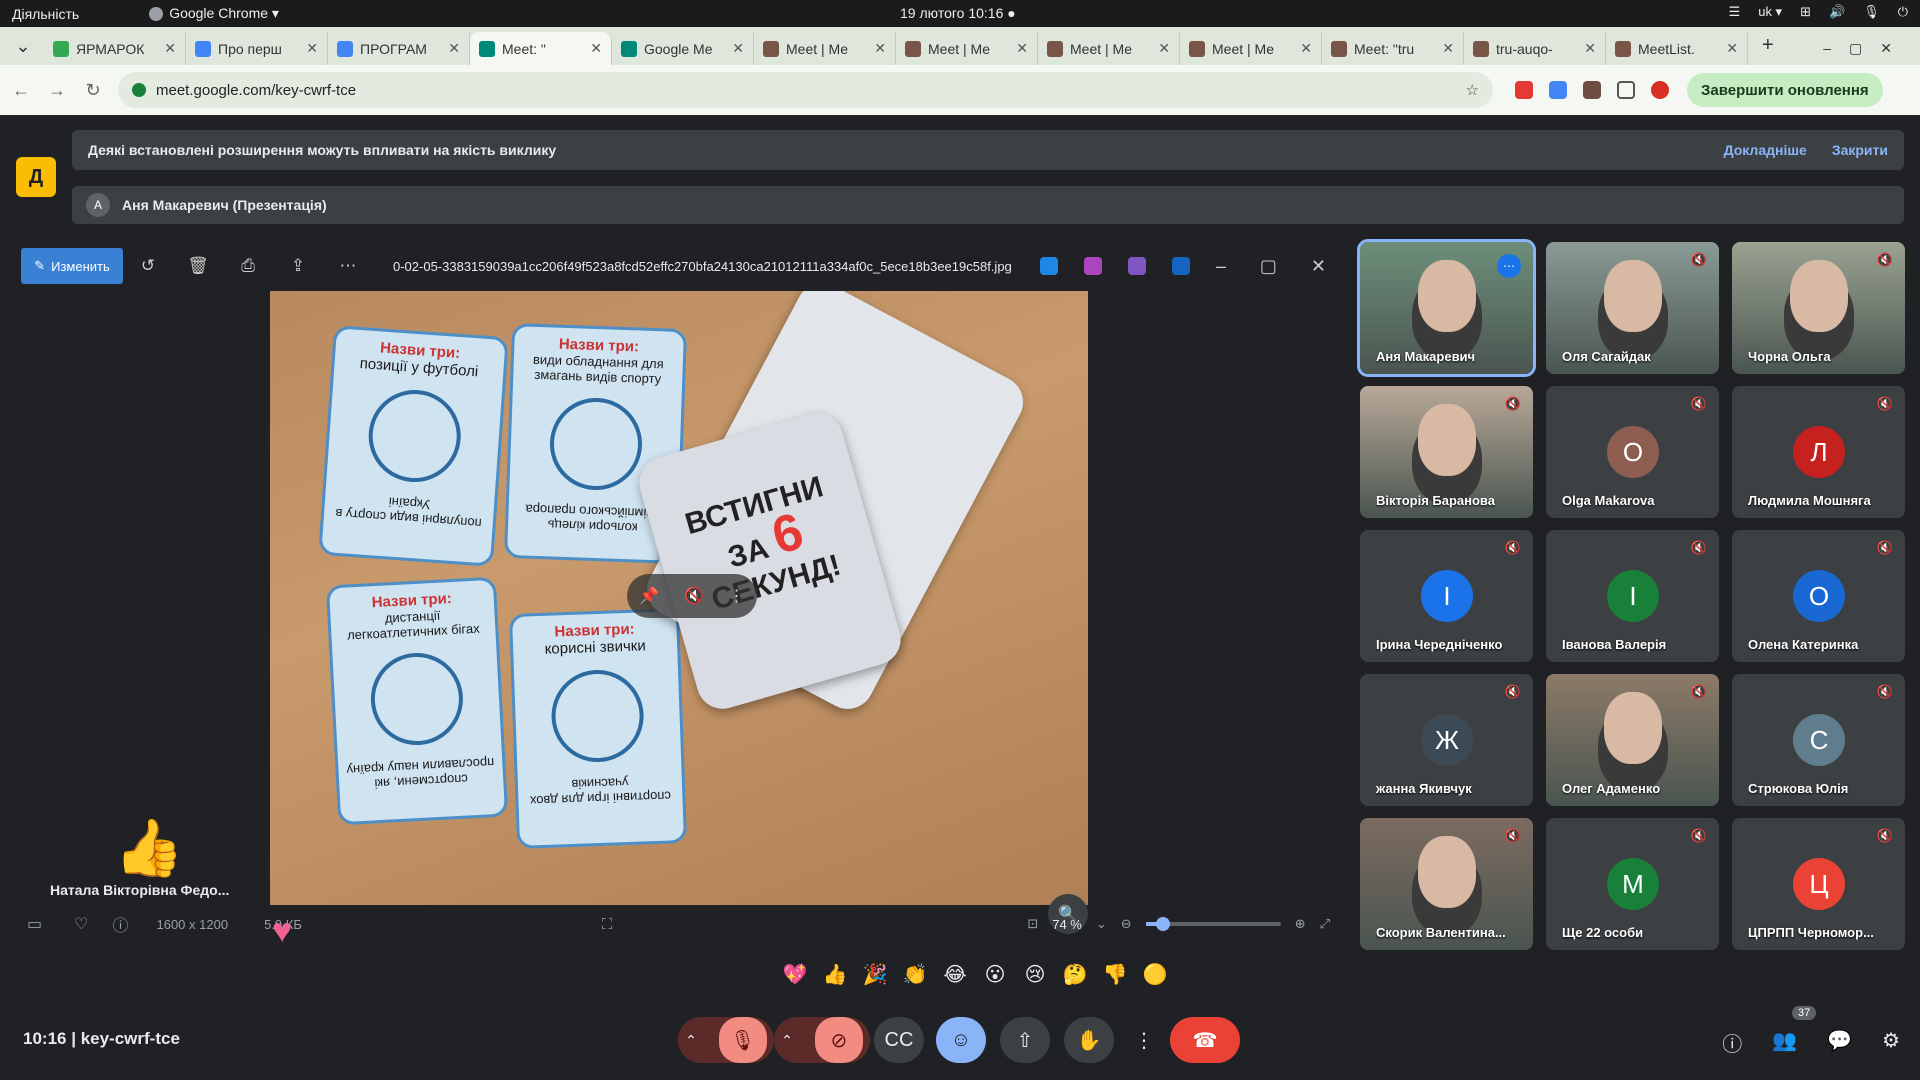 This screenshot has height=1080, width=1920. I want to click on participant-tile: O 🔇 Olga Makarova, so click(1632, 452).